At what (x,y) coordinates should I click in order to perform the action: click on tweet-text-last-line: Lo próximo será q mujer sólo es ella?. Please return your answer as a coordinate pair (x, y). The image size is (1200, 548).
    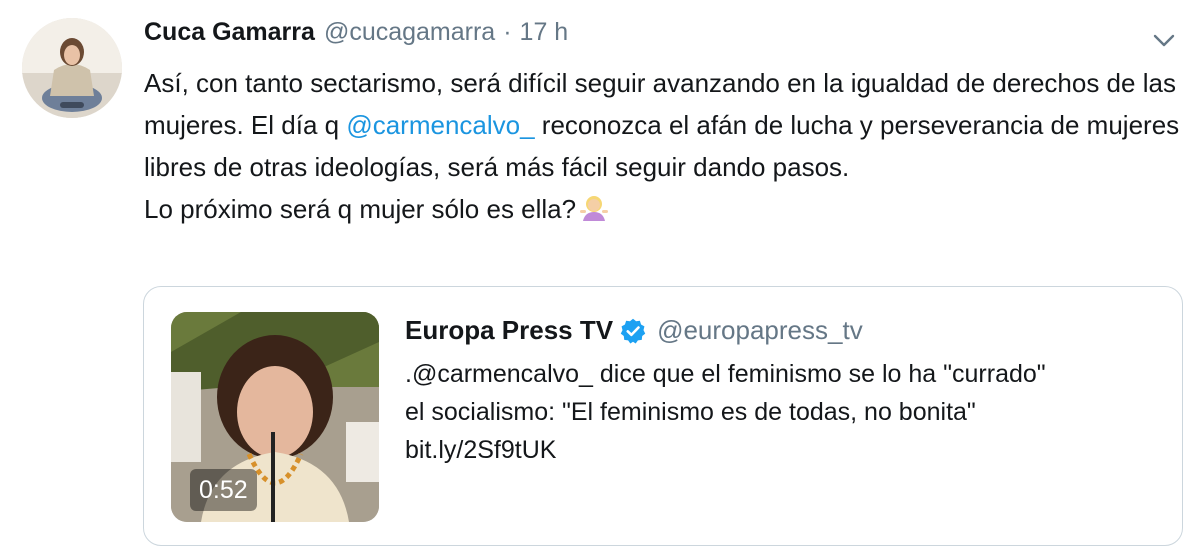
    Looking at the image, I should click on (360, 209).